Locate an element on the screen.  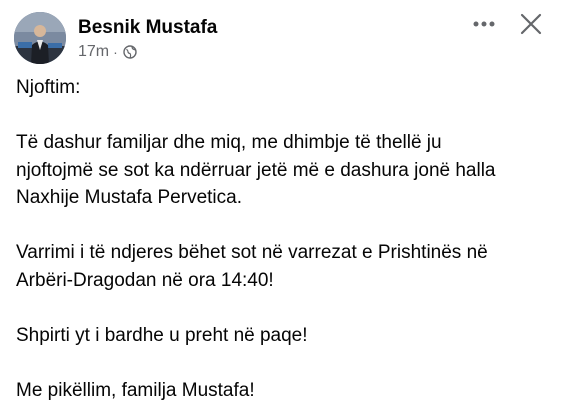
close-icon is located at coordinates (531, 24).